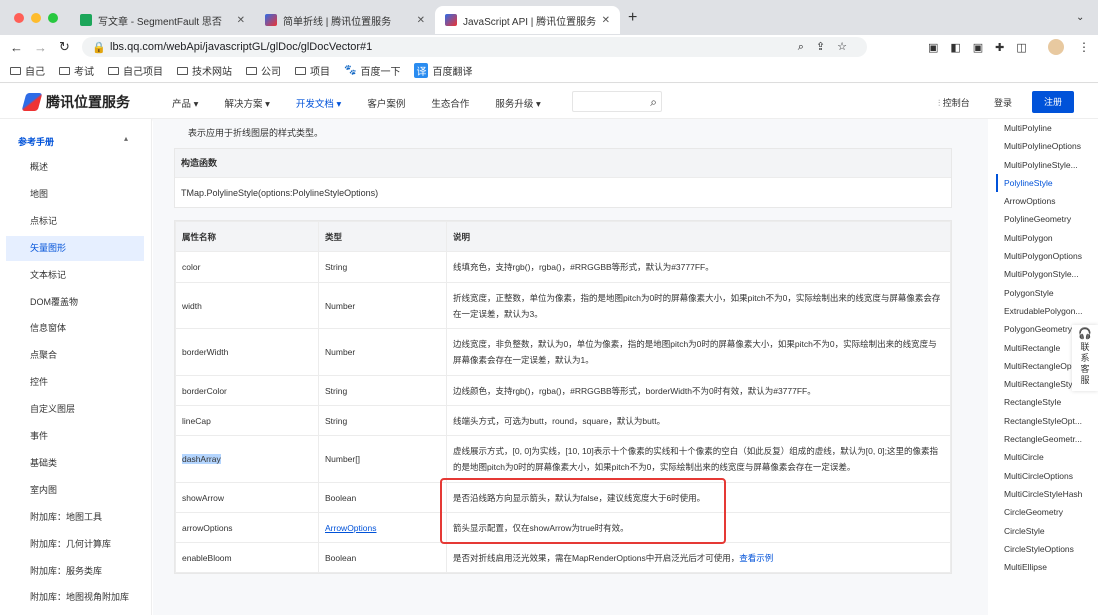 This screenshot has width=1098, height=615. What do you see at coordinates (386, 103) in the screenshot?
I see `nav-cases: 客户案例` at bounding box center [386, 103].